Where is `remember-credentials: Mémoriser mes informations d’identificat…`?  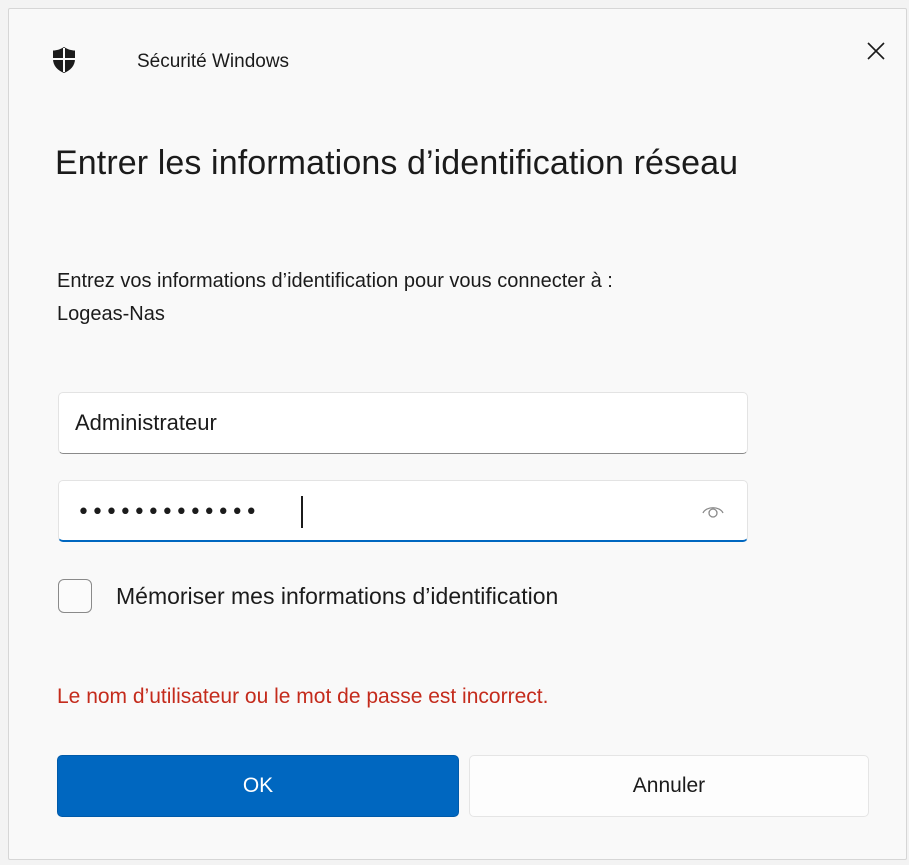 remember-credentials: Mémoriser mes informations d’identificat… is located at coordinates (308, 596).